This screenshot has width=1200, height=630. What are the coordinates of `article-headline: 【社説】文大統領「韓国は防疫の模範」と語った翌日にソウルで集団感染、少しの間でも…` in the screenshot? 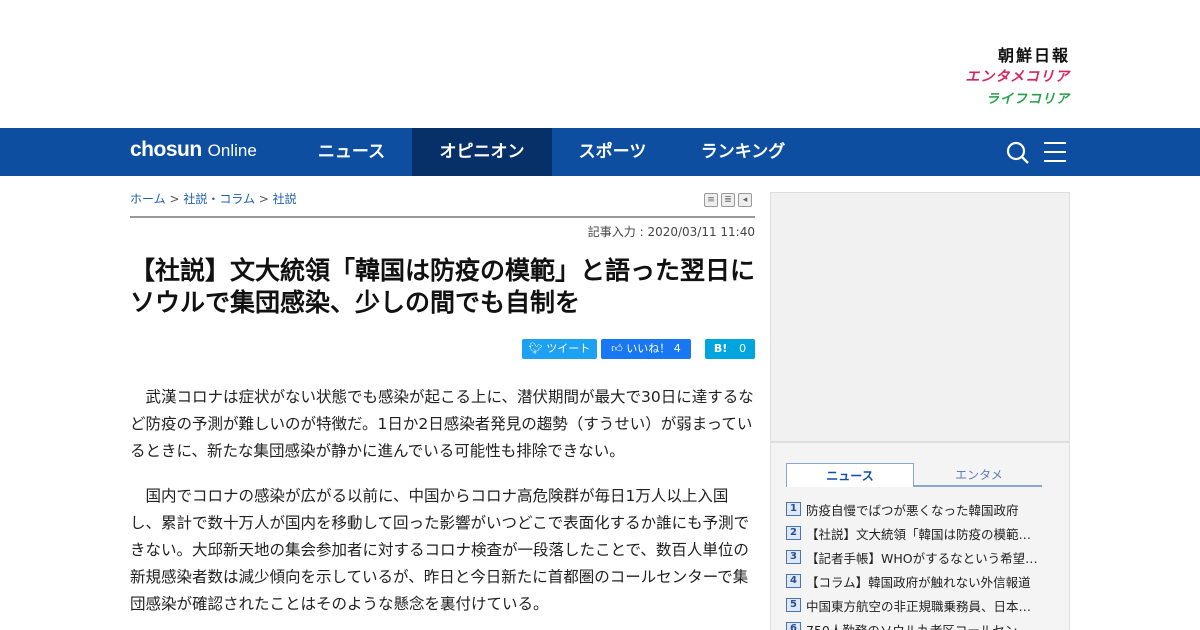 It's located at (443, 286).